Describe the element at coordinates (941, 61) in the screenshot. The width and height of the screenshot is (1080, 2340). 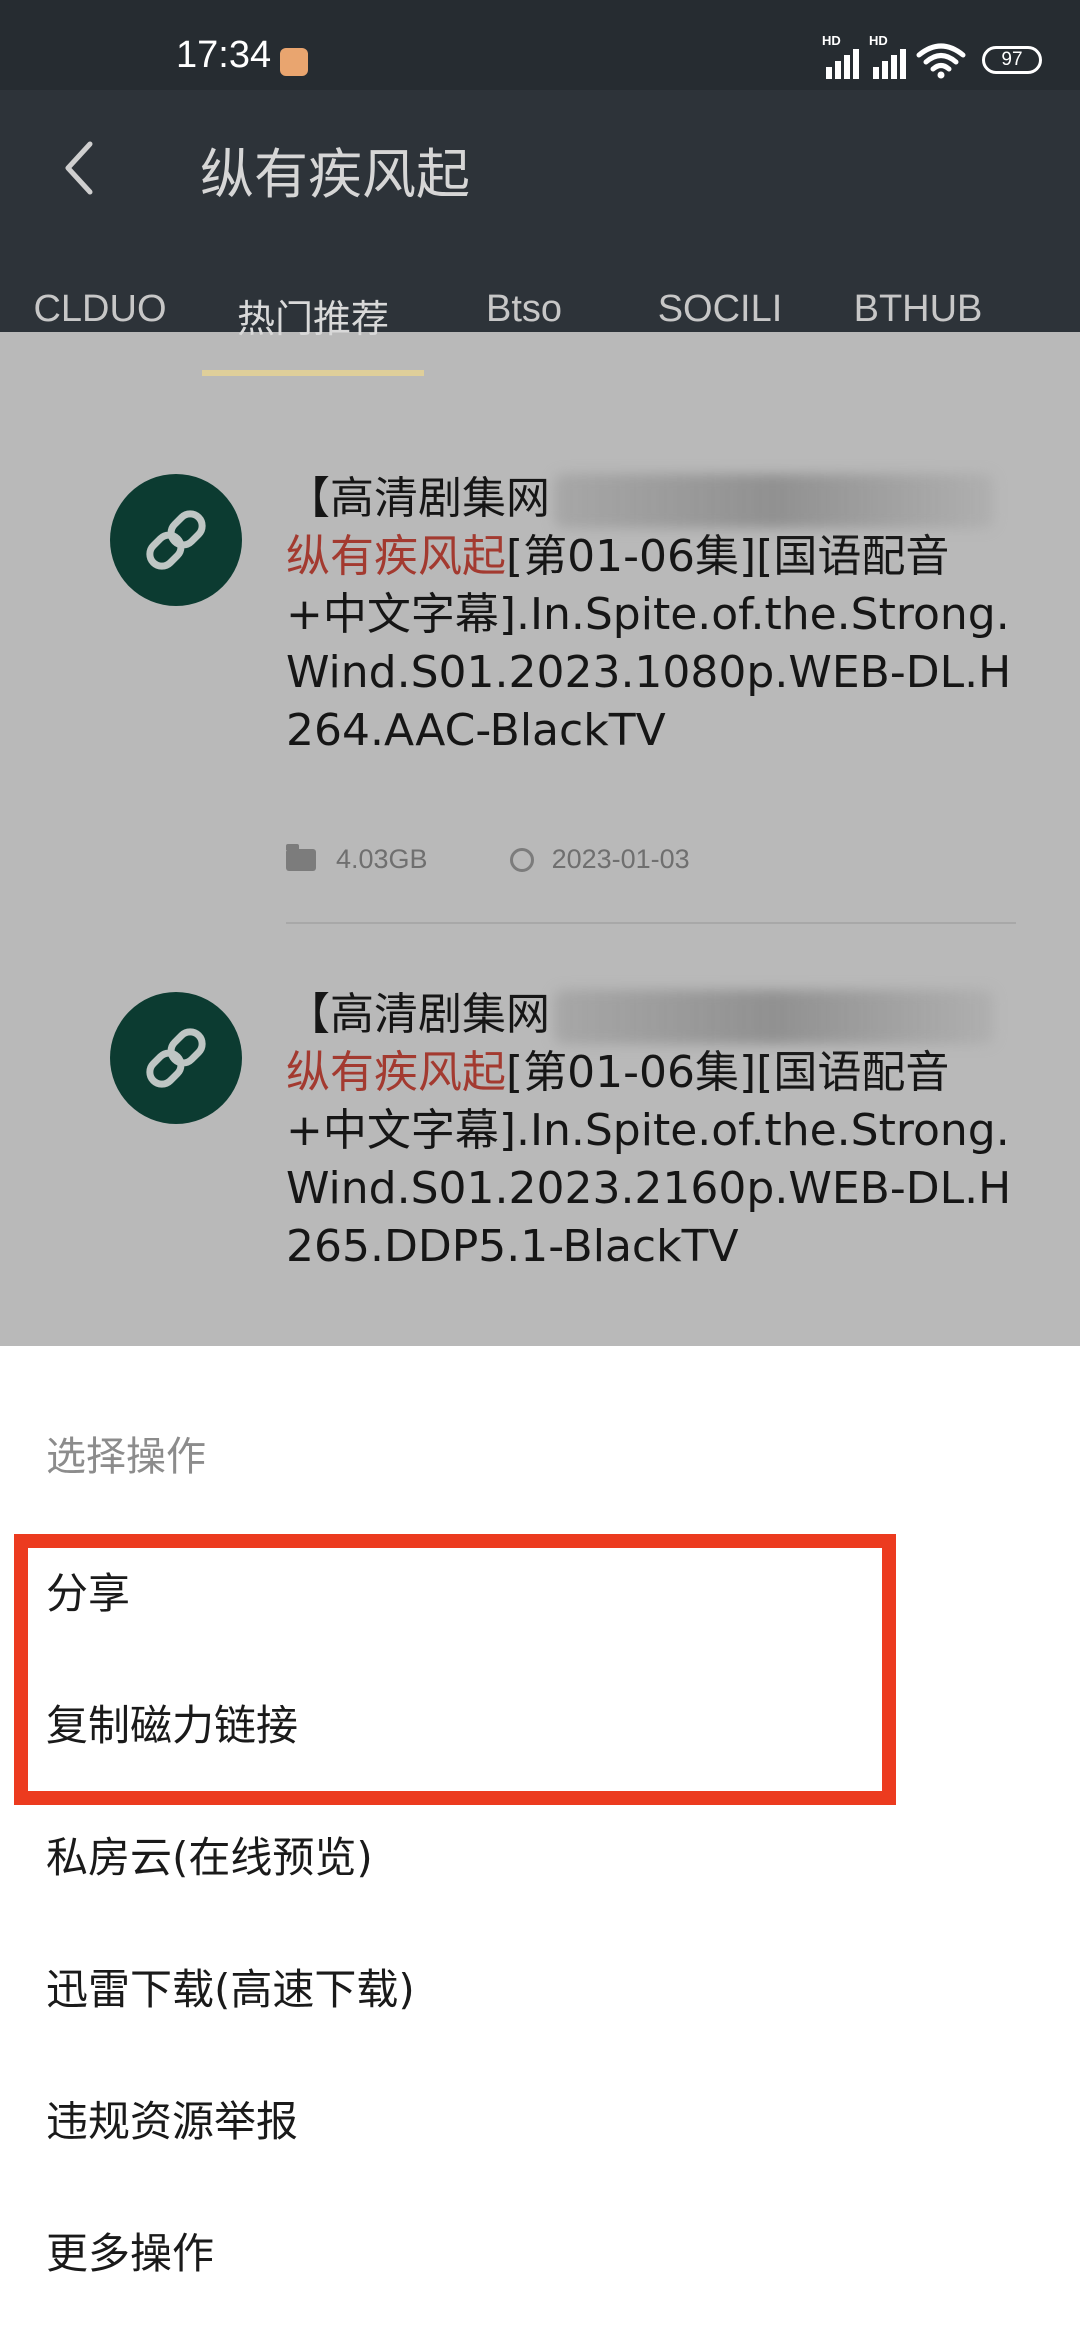
I see `wifi-icon` at that location.